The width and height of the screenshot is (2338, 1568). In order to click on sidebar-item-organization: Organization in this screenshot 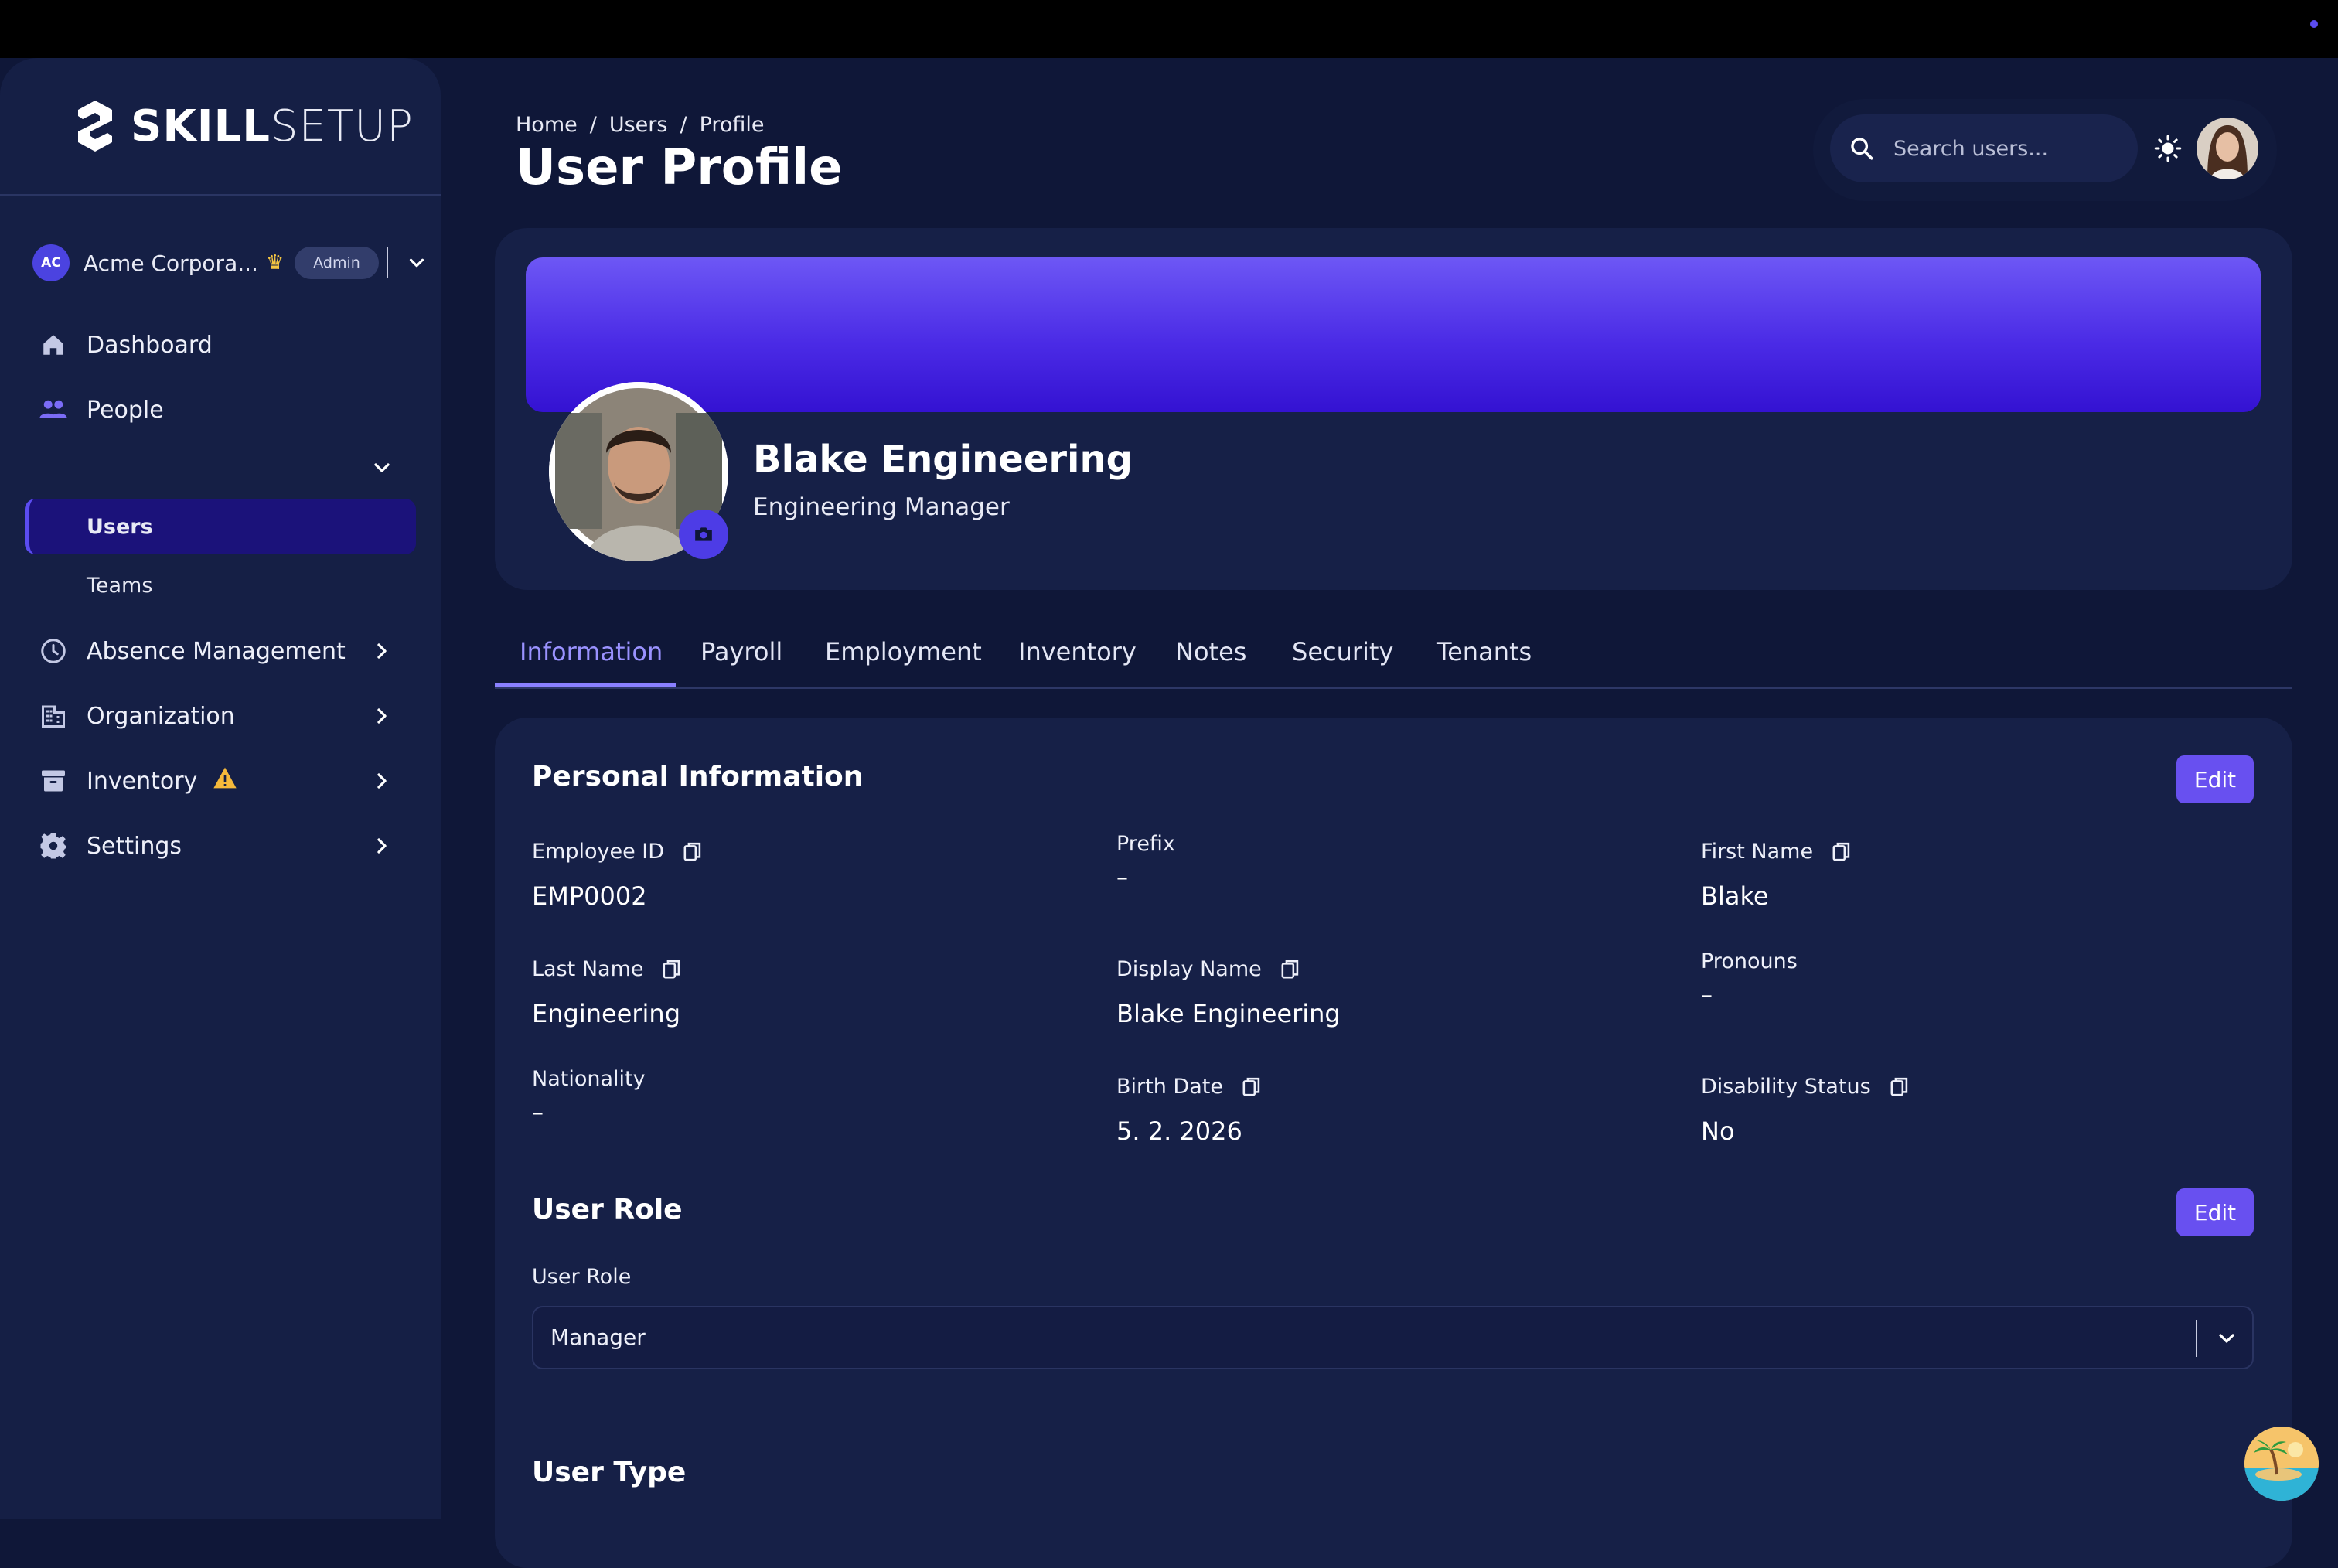, I will do `click(136, 716)`.